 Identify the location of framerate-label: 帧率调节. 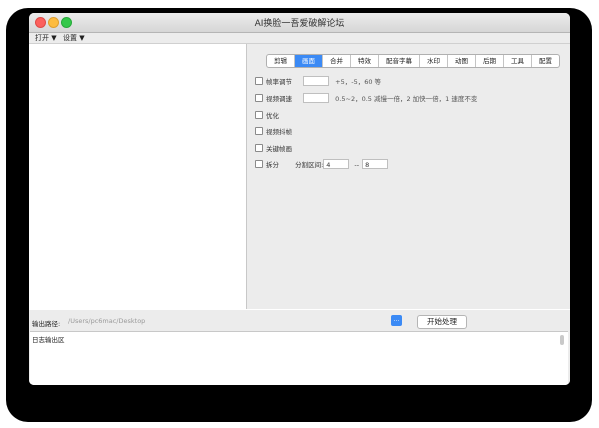
(279, 82).